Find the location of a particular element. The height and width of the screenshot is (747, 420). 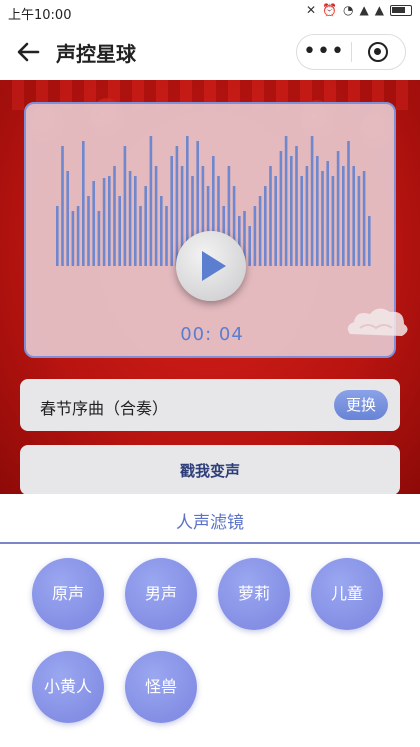

battery-icon is located at coordinates (401, 10).